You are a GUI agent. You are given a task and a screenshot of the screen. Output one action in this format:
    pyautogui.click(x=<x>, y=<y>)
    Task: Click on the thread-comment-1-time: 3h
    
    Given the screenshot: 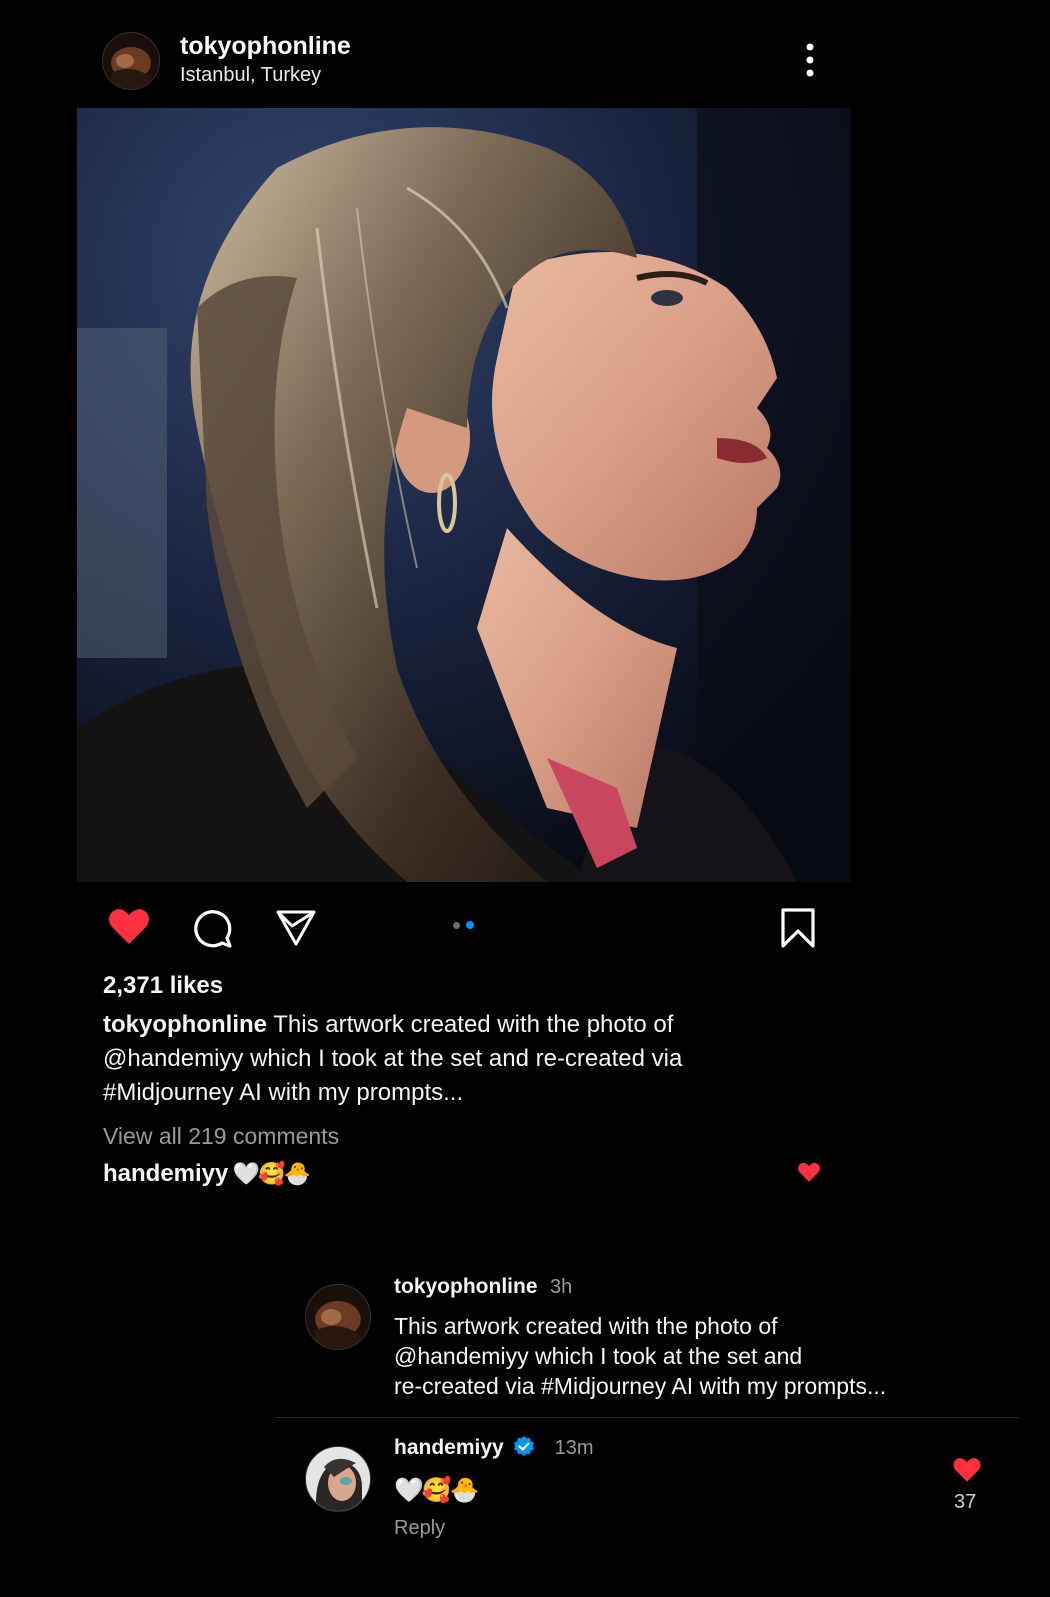 What is the action you would take?
    pyautogui.click(x=561, y=1287)
    